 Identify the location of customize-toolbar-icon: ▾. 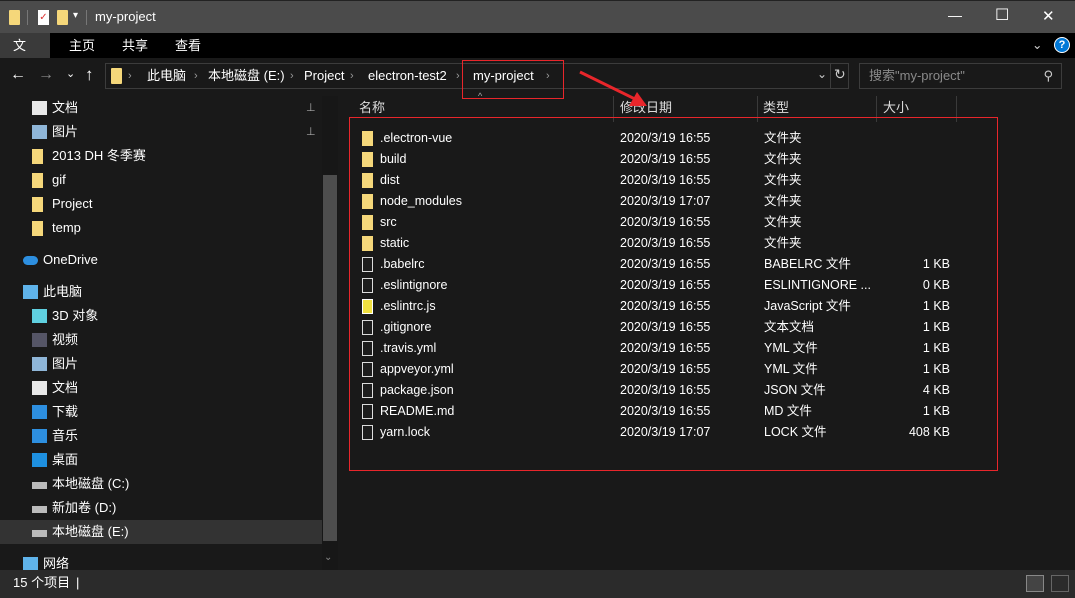
(75, 15).